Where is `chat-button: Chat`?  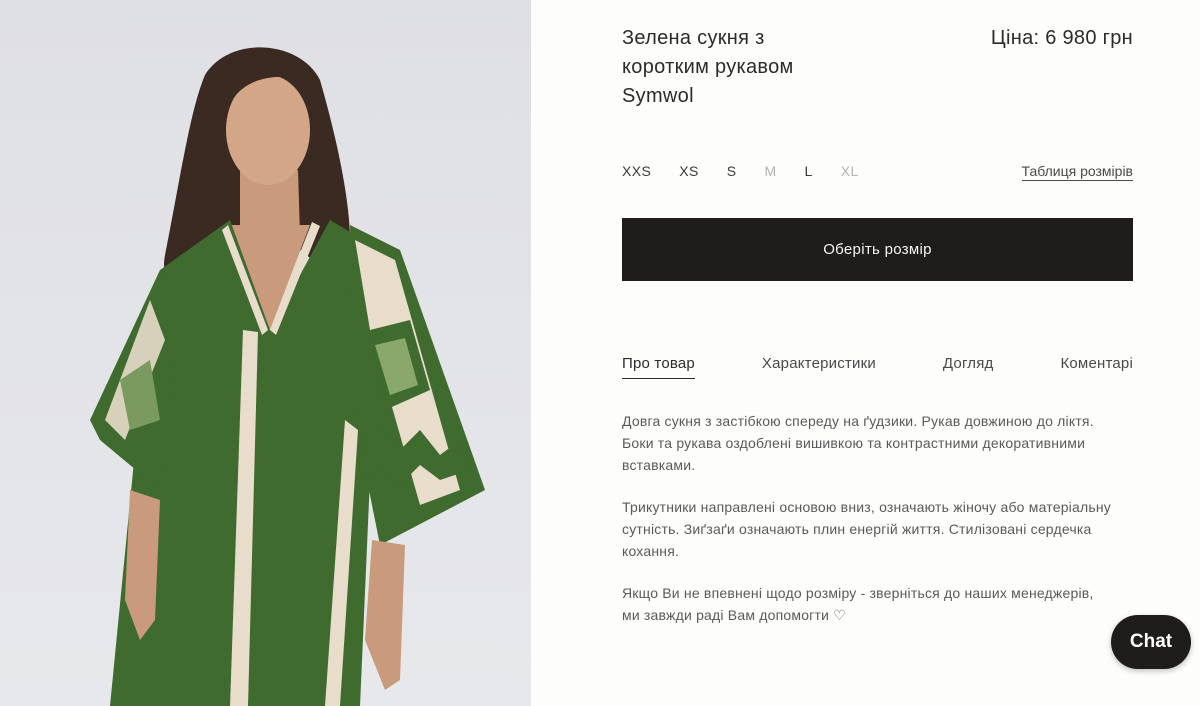
chat-button: Chat is located at coordinates (1151, 642).